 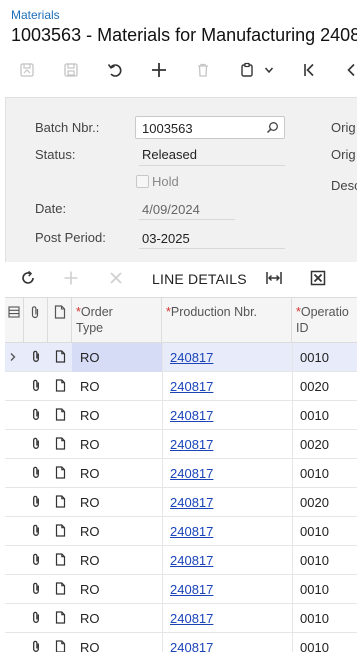 What do you see at coordinates (324, 320) in the screenshot?
I see `operation-id-header: *Operatio ID` at bounding box center [324, 320].